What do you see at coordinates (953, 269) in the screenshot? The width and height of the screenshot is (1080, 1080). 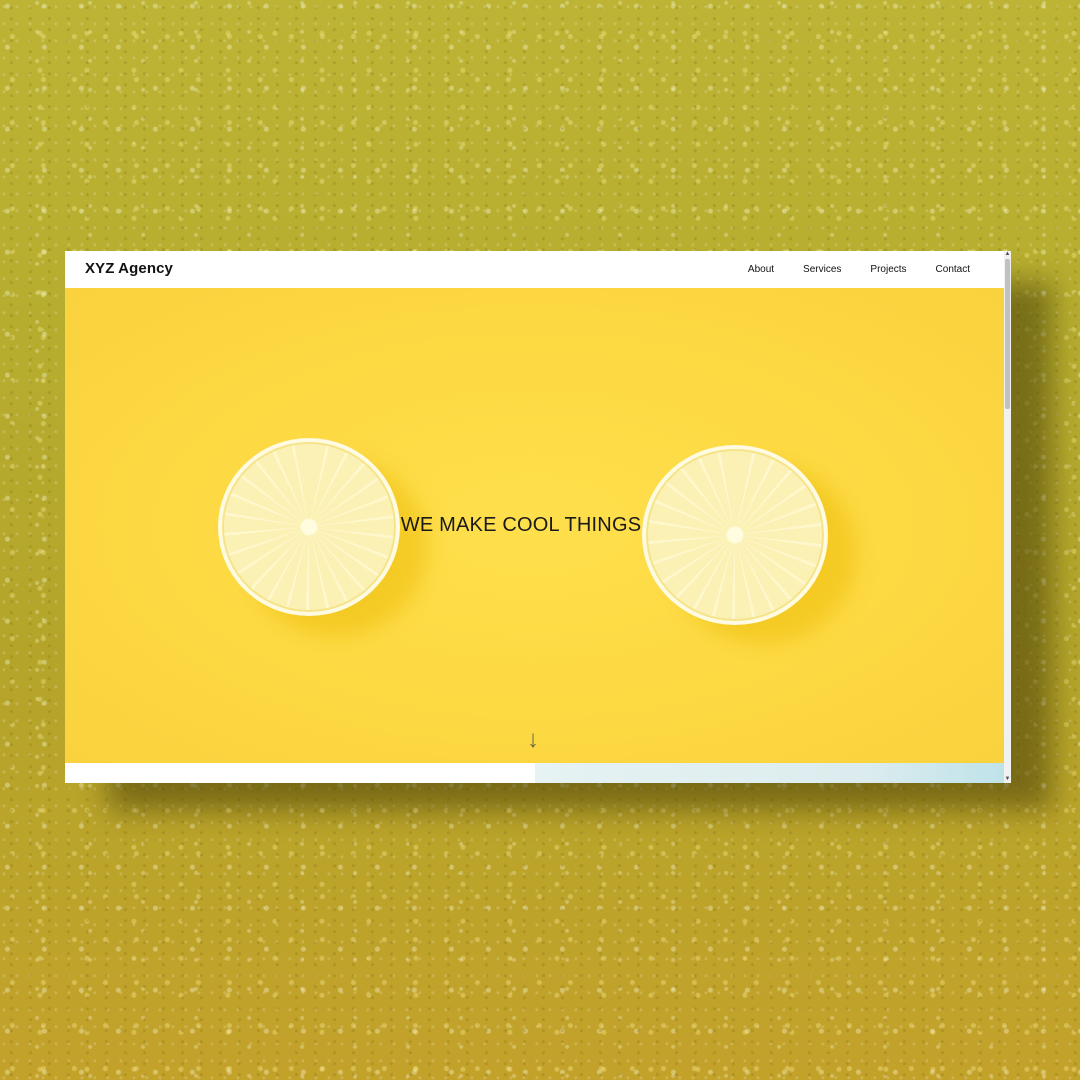 I see `nav-link-contact: Contact` at bounding box center [953, 269].